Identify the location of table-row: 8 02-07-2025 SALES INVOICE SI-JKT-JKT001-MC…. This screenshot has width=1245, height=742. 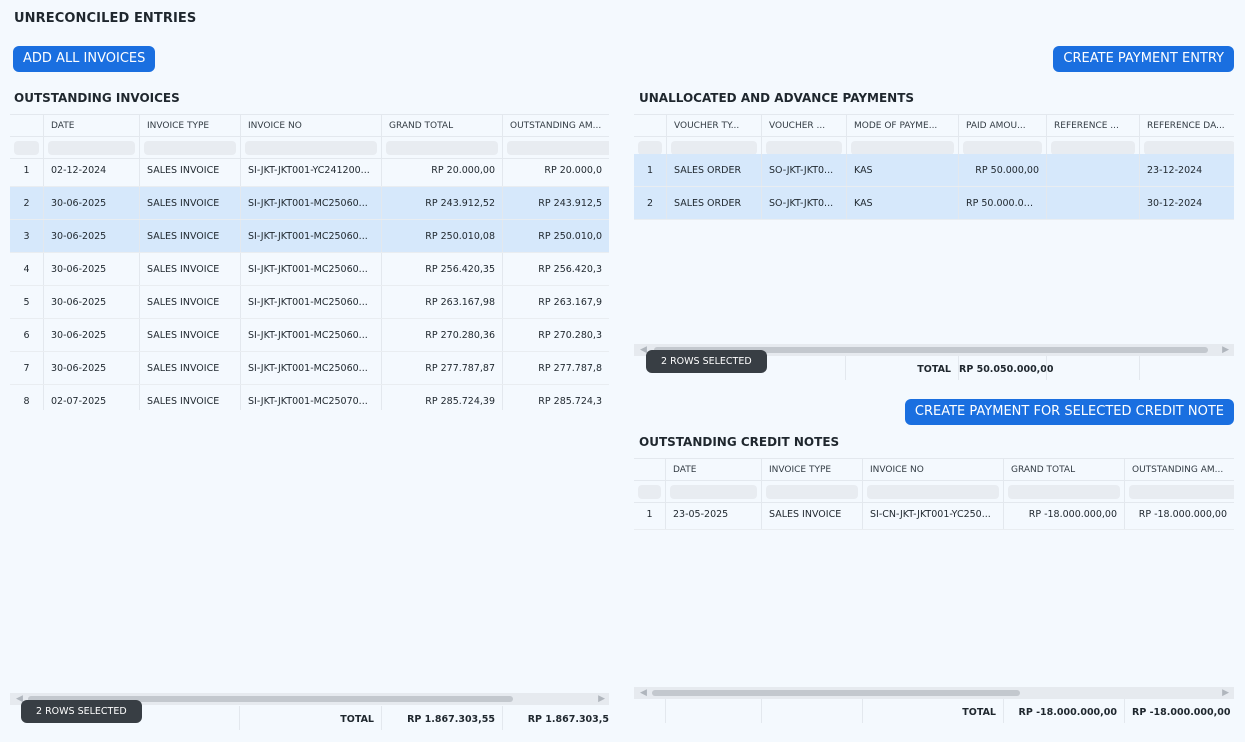
(309, 397).